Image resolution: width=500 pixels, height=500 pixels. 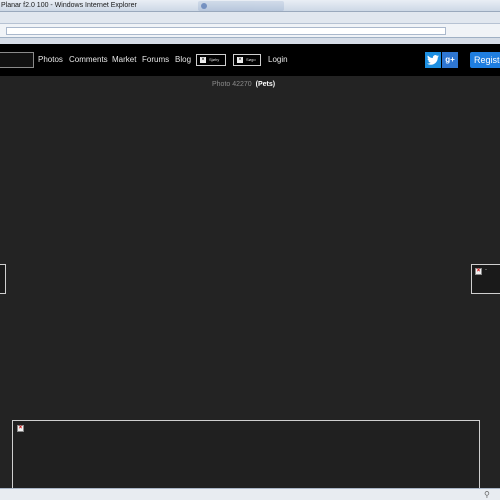 What do you see at coordinates (485, 60) in the screenshot?
I see `register-button: Registe` at bounding box center [485, 60].